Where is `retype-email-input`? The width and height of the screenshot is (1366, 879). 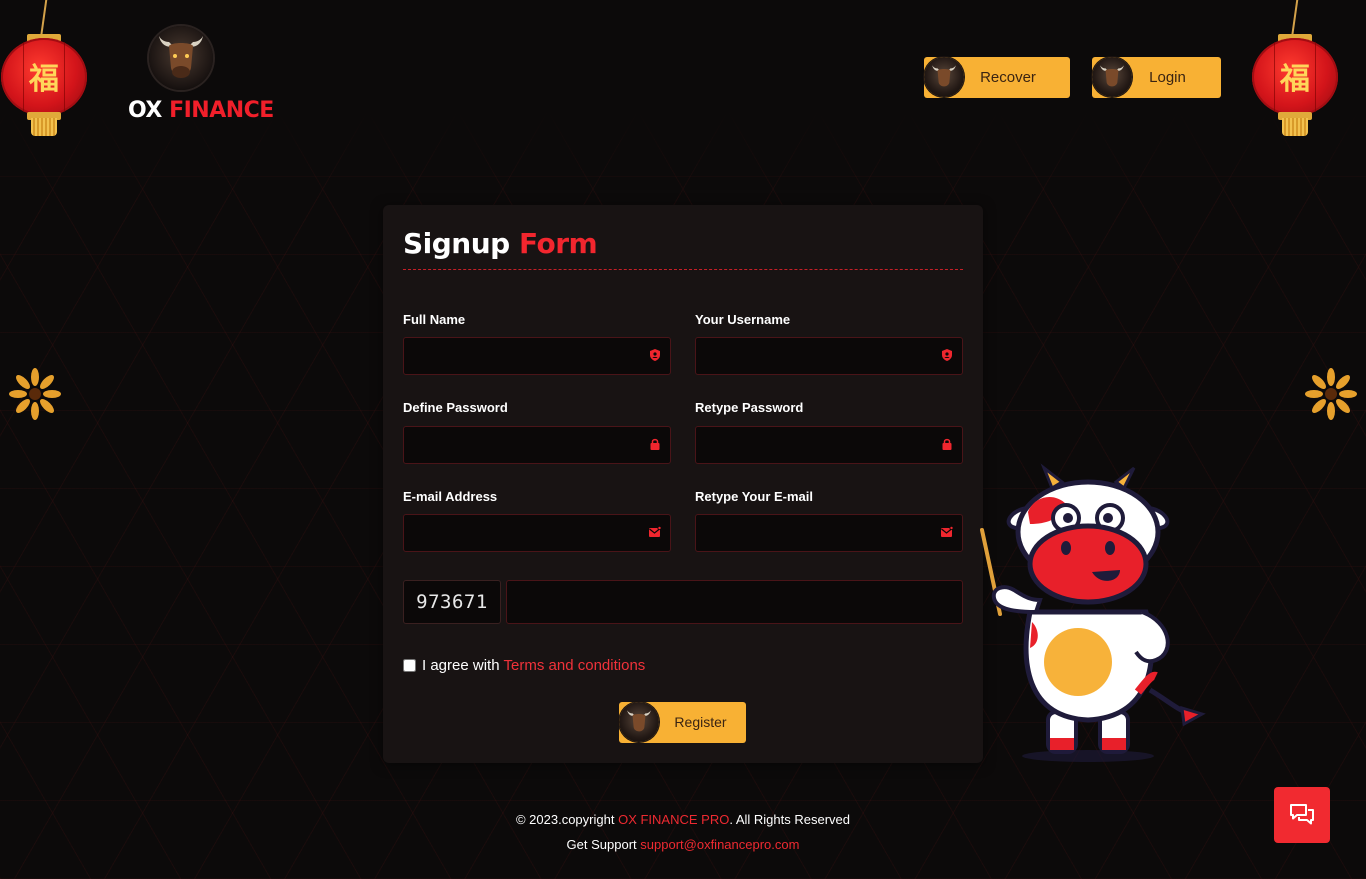 retype-email-input is located at coordinates (829, 533).